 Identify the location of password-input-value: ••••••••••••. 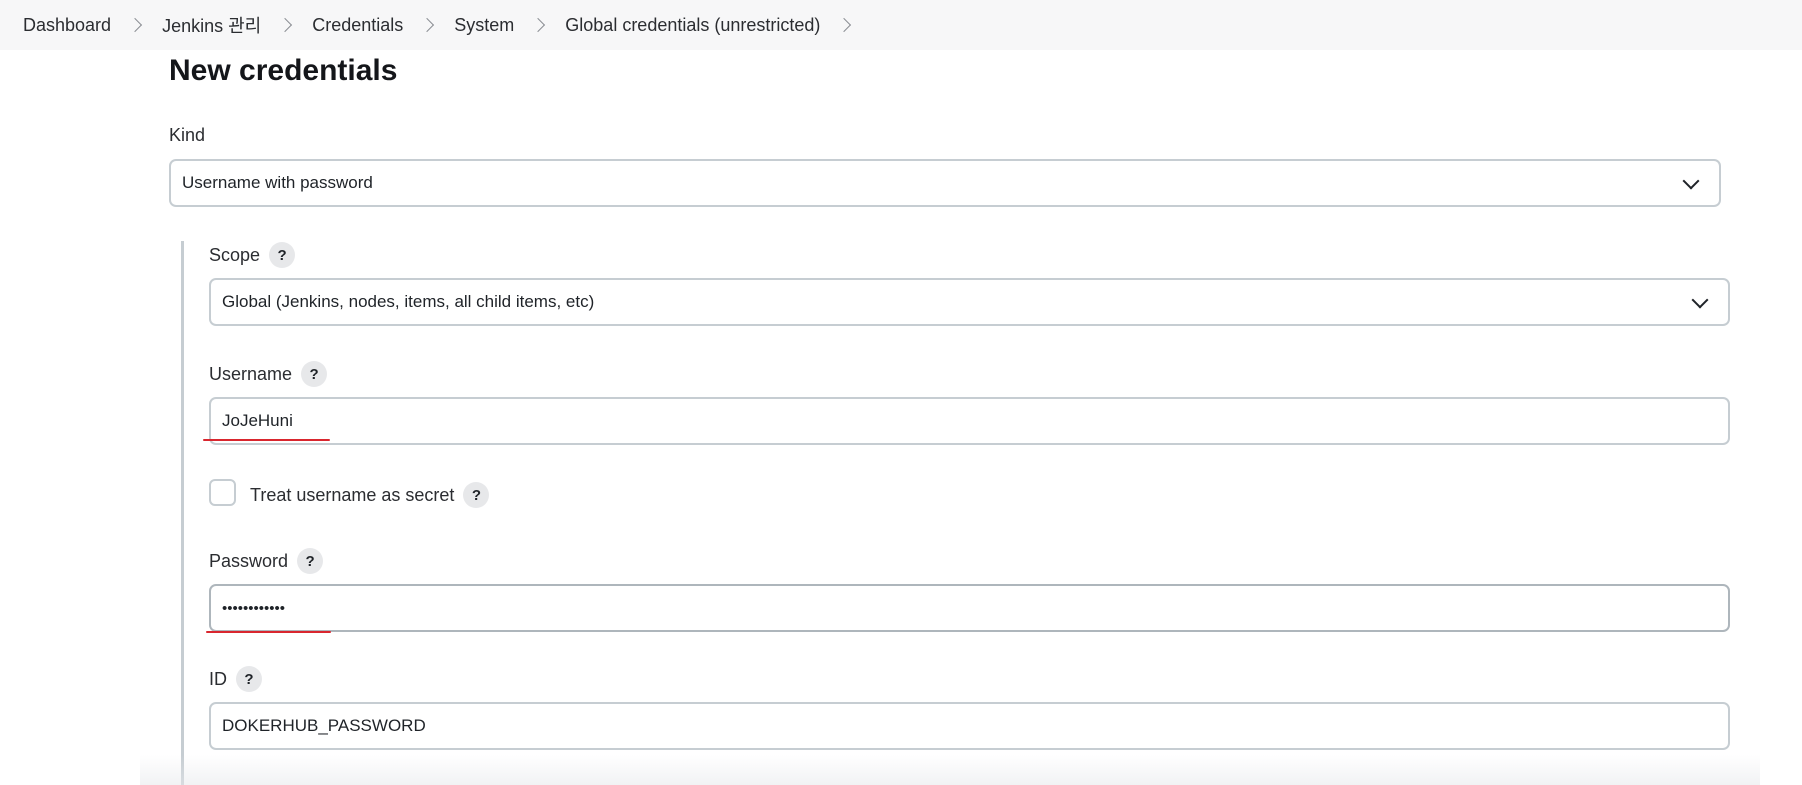
(254, 608).